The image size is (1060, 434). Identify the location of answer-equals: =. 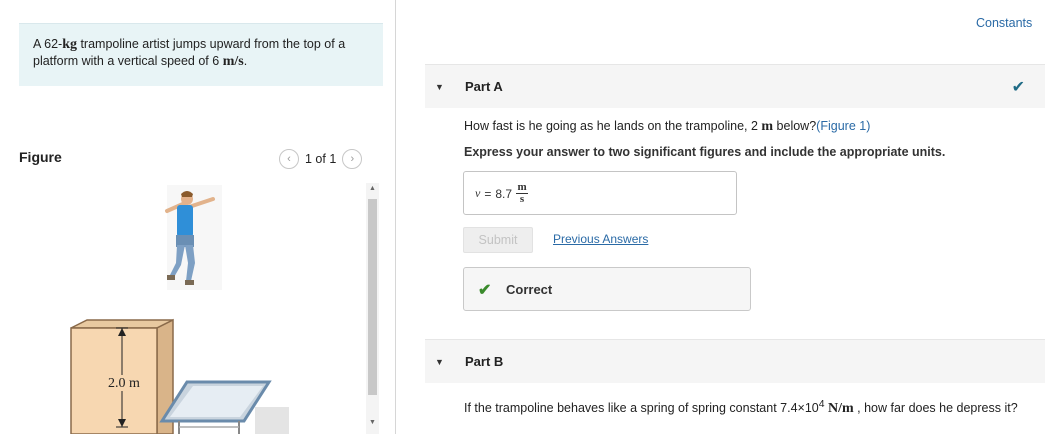
(488, 193).